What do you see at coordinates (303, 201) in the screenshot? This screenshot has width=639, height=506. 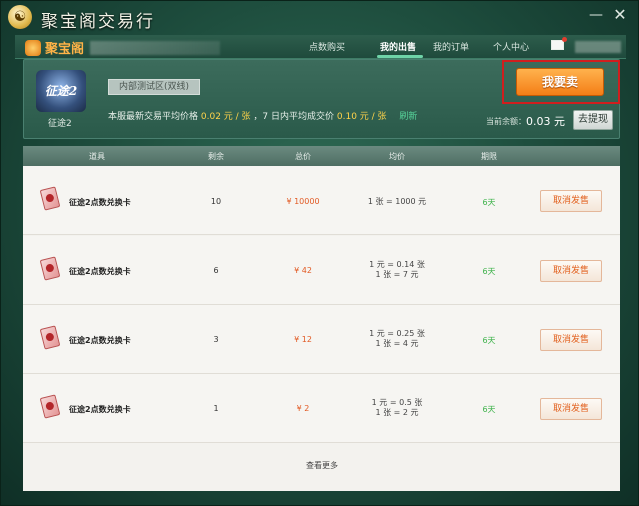 I see `total-price: ¥ 10000` at bounding box center [303, 201].